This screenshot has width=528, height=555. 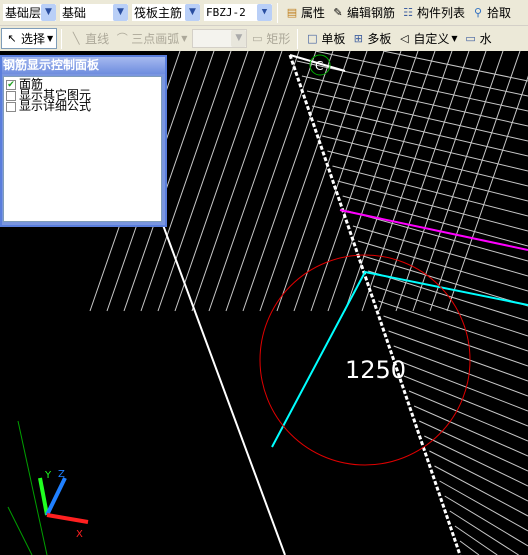 What do you see at coordinates (371, 13) in the screenshot?
I see `edit-rebar-label: 编辑钢筋` at bounding box center [371, 13].